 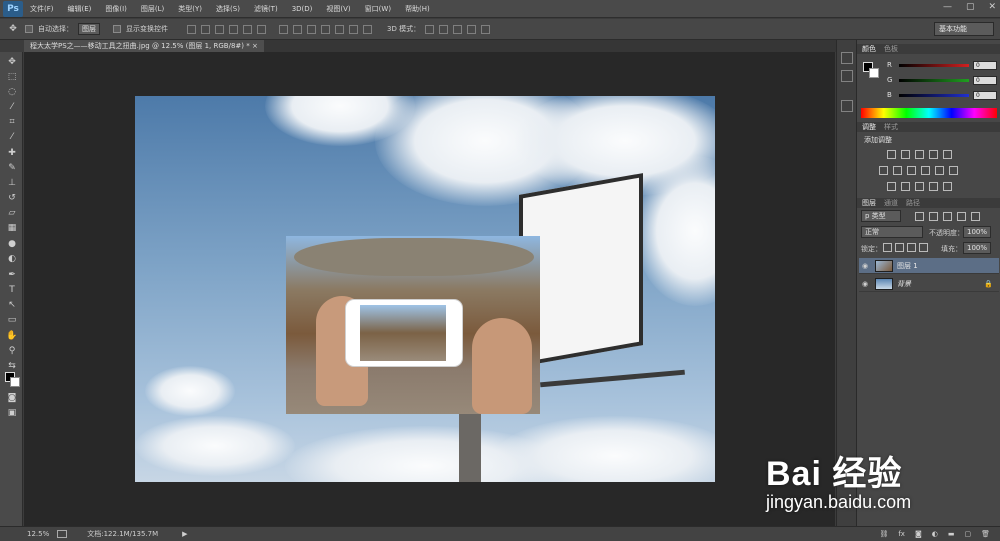 What do you see at coordinates (233, 29) in the screenshot?
I see `align-left-icon` at bounding box center [233, 29].